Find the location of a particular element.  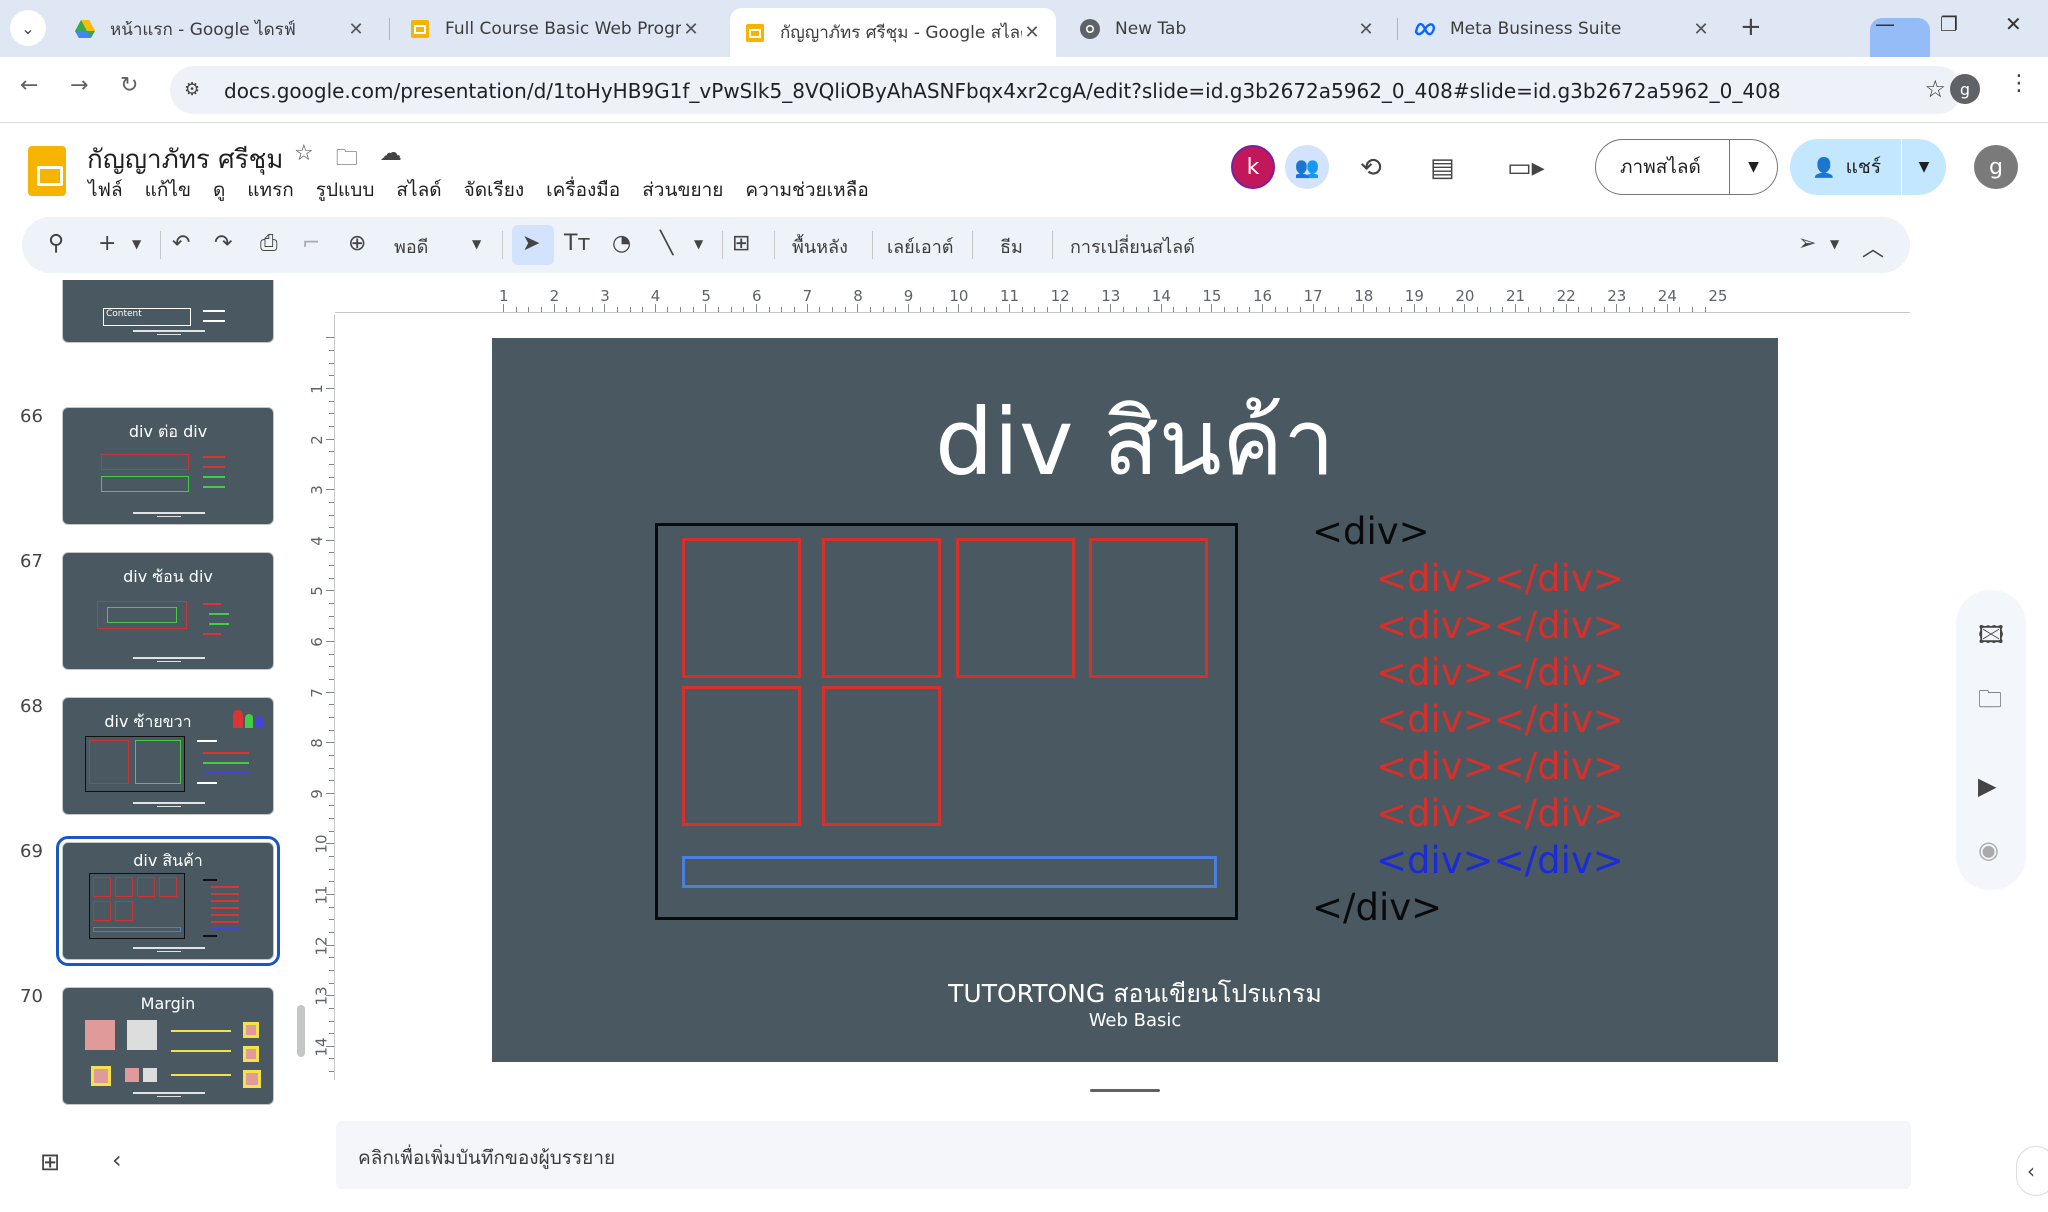

menu-edit: แก้ไข is located at coordinates (168, 190).